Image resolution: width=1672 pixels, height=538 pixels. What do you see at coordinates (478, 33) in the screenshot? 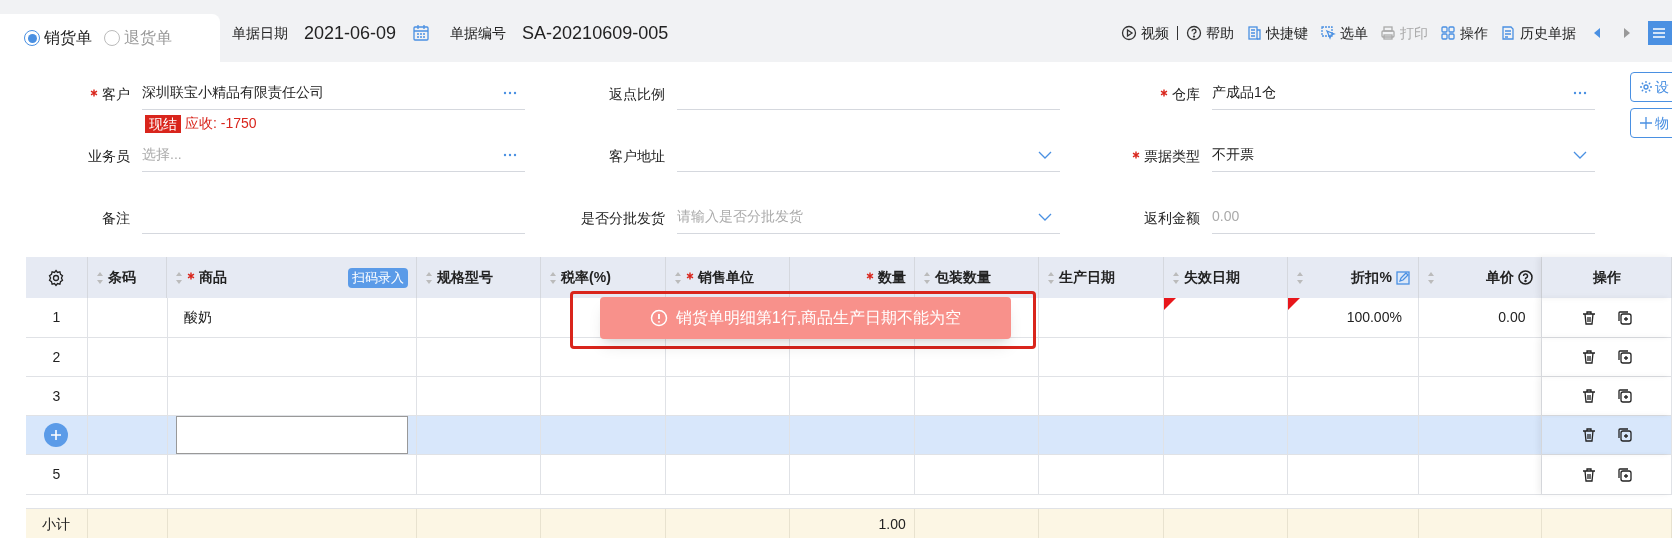
I see `field-label: 单据编号` at bounding box center [478, 33].